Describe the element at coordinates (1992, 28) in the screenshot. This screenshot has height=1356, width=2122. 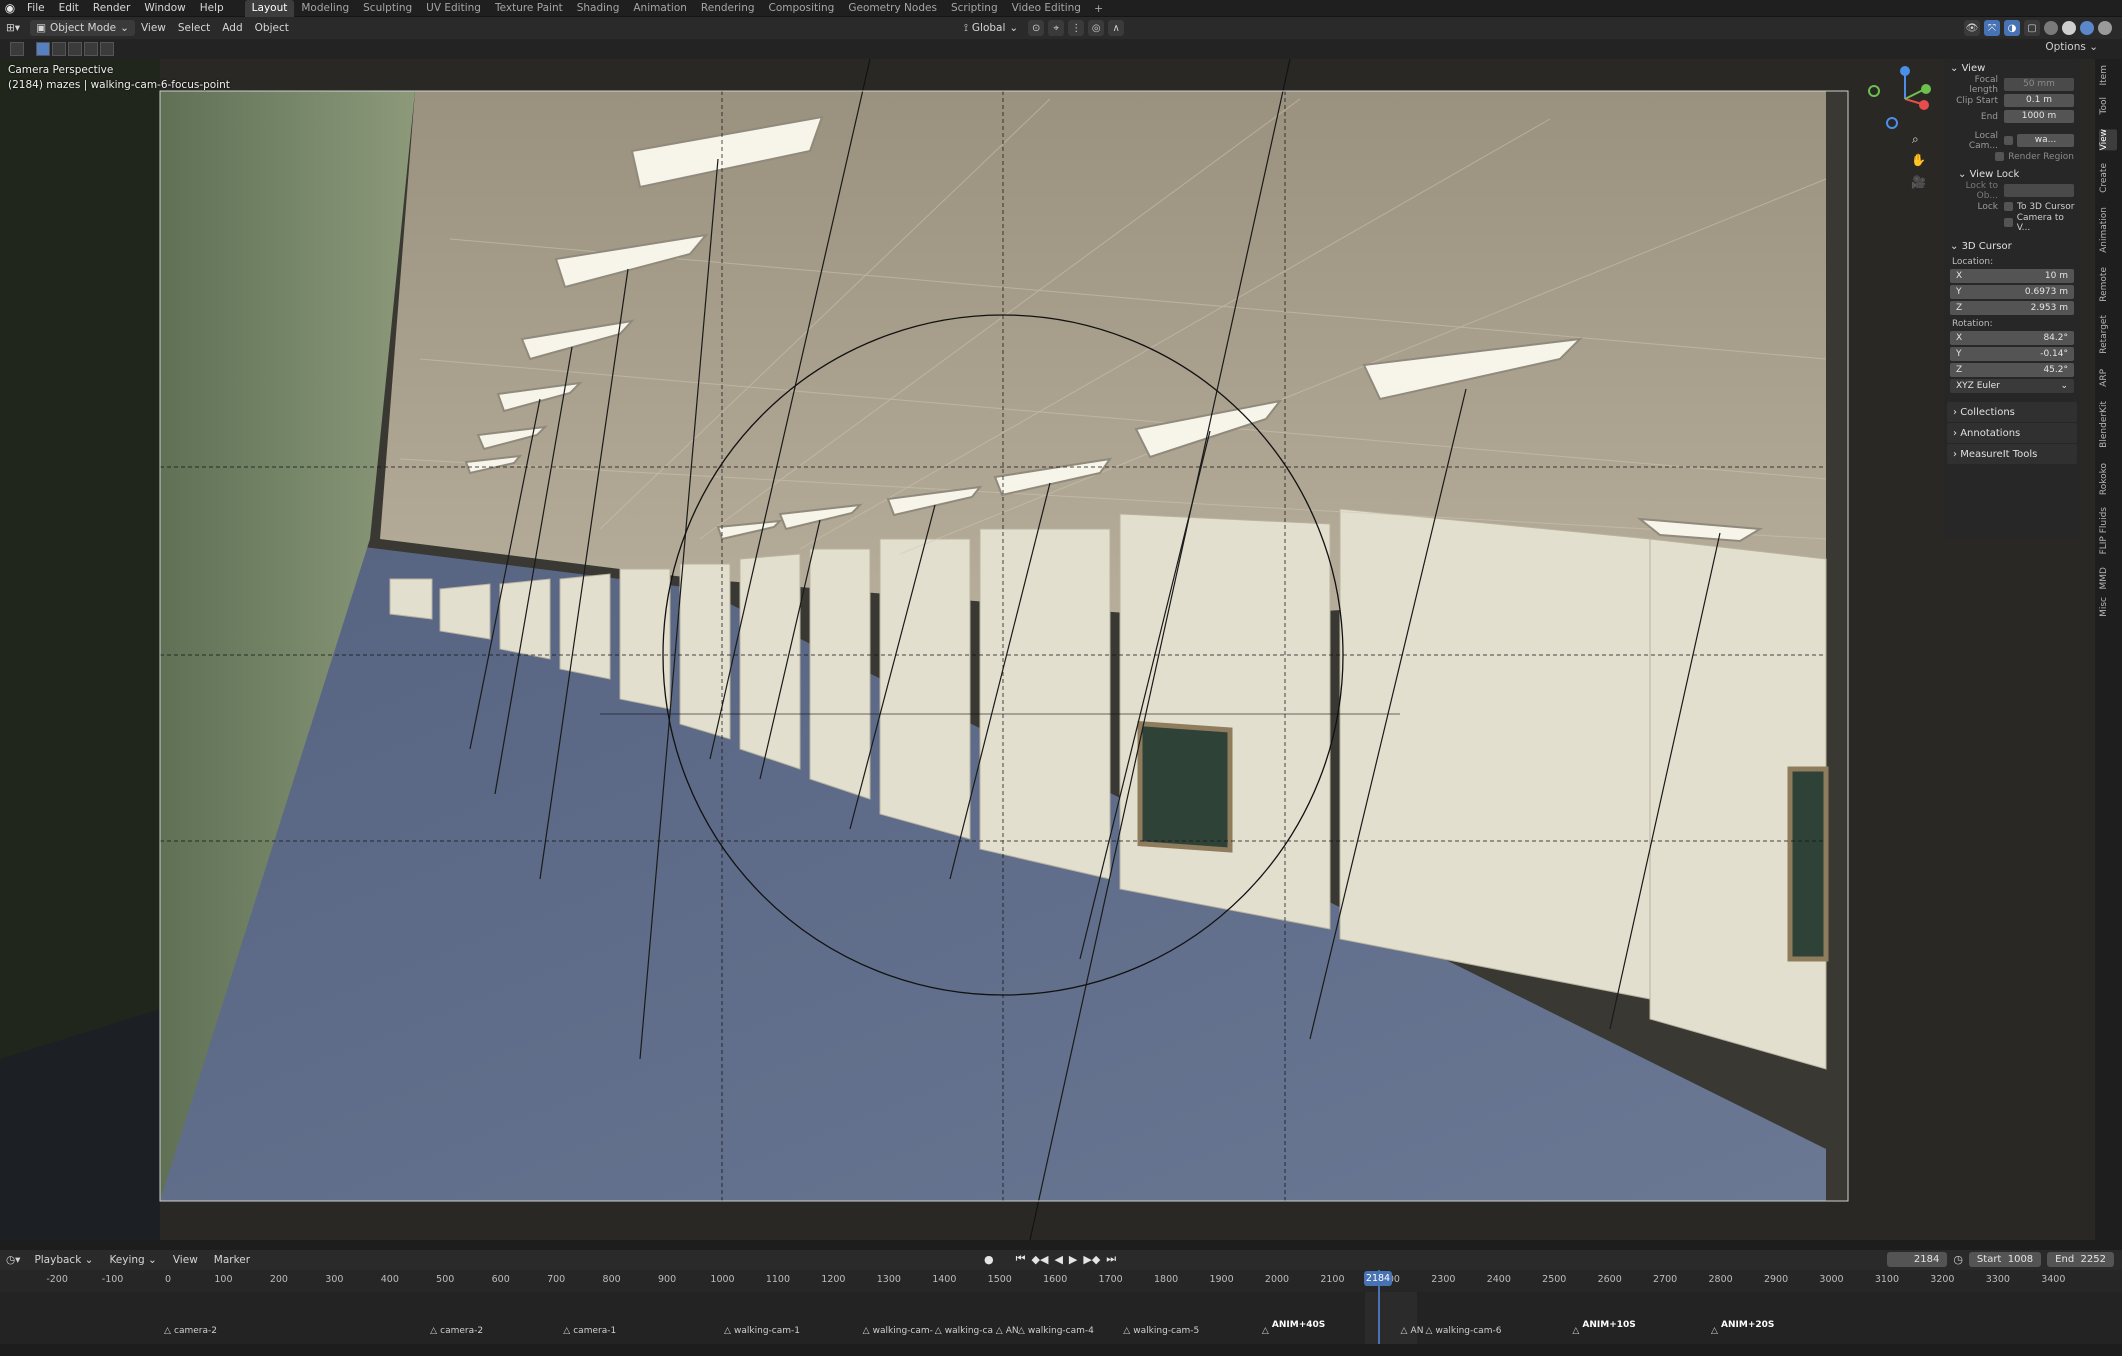
I see `gizmo-icon: ⤧` at that location.